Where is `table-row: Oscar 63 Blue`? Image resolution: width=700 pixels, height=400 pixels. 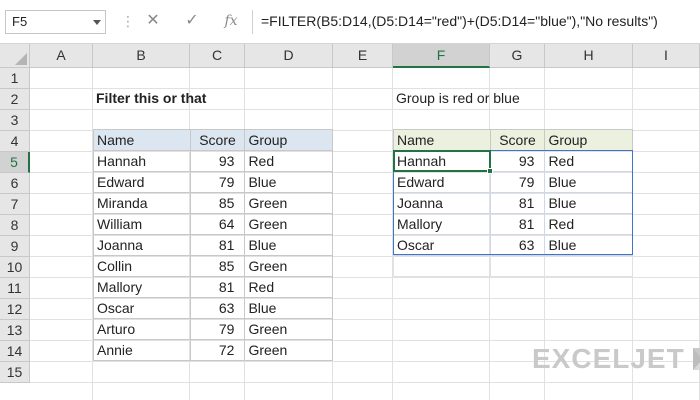 table-row: Oscar 63 Blue is located at coordinates (213, 308).